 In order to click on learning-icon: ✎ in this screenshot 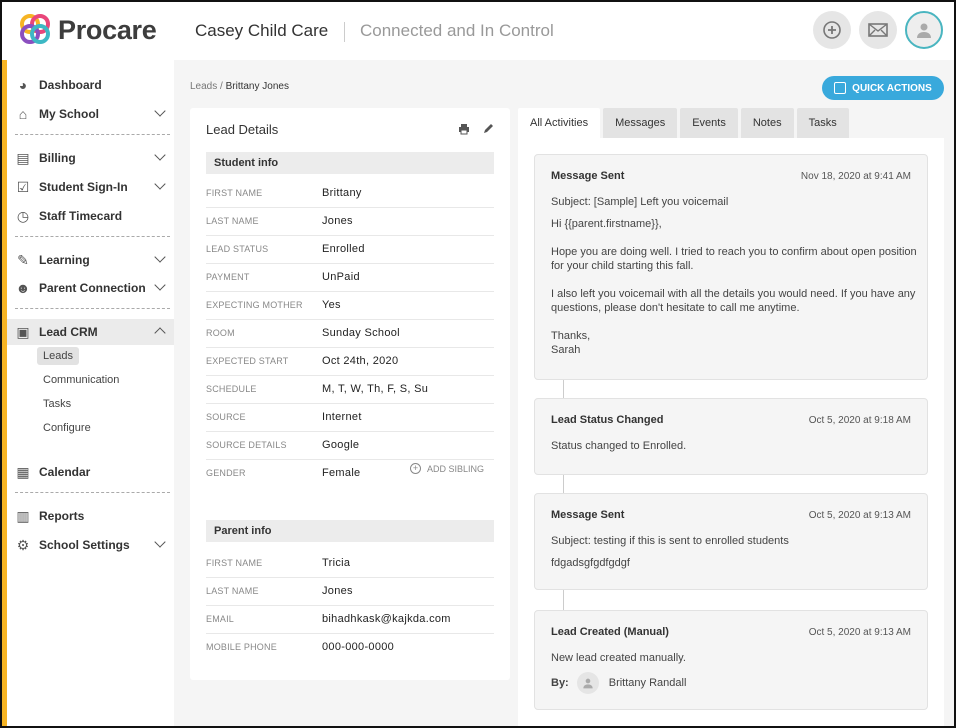, I will do `click(23, 259)`.